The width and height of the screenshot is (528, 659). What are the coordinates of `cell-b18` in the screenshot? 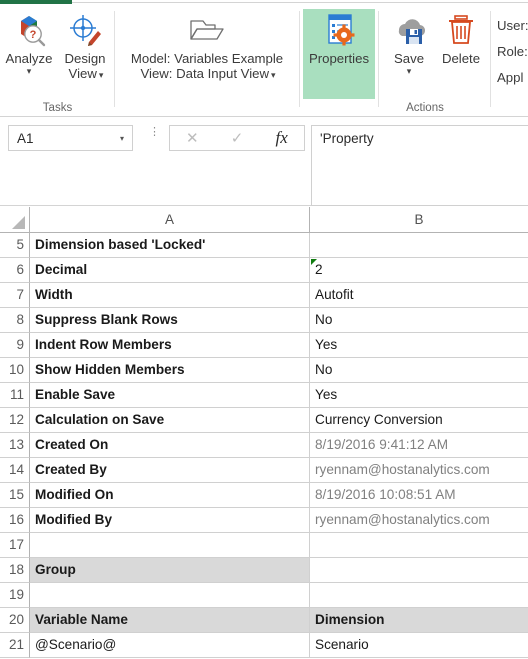 It's located at (419, 570).